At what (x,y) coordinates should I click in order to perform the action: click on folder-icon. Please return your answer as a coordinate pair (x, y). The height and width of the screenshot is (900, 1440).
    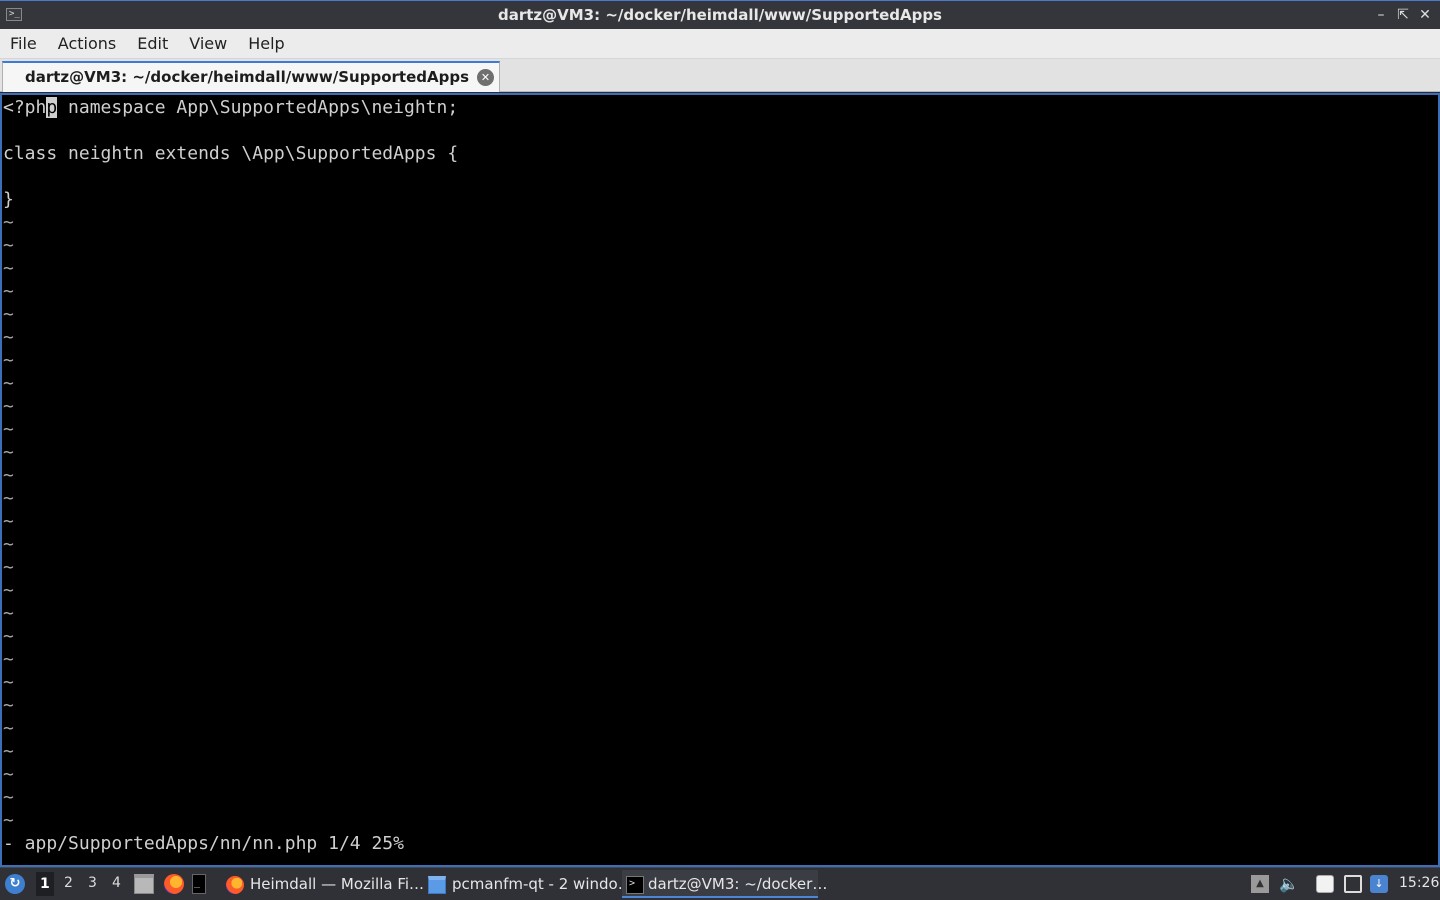
    Looking at the image, I should click on (437, 885).